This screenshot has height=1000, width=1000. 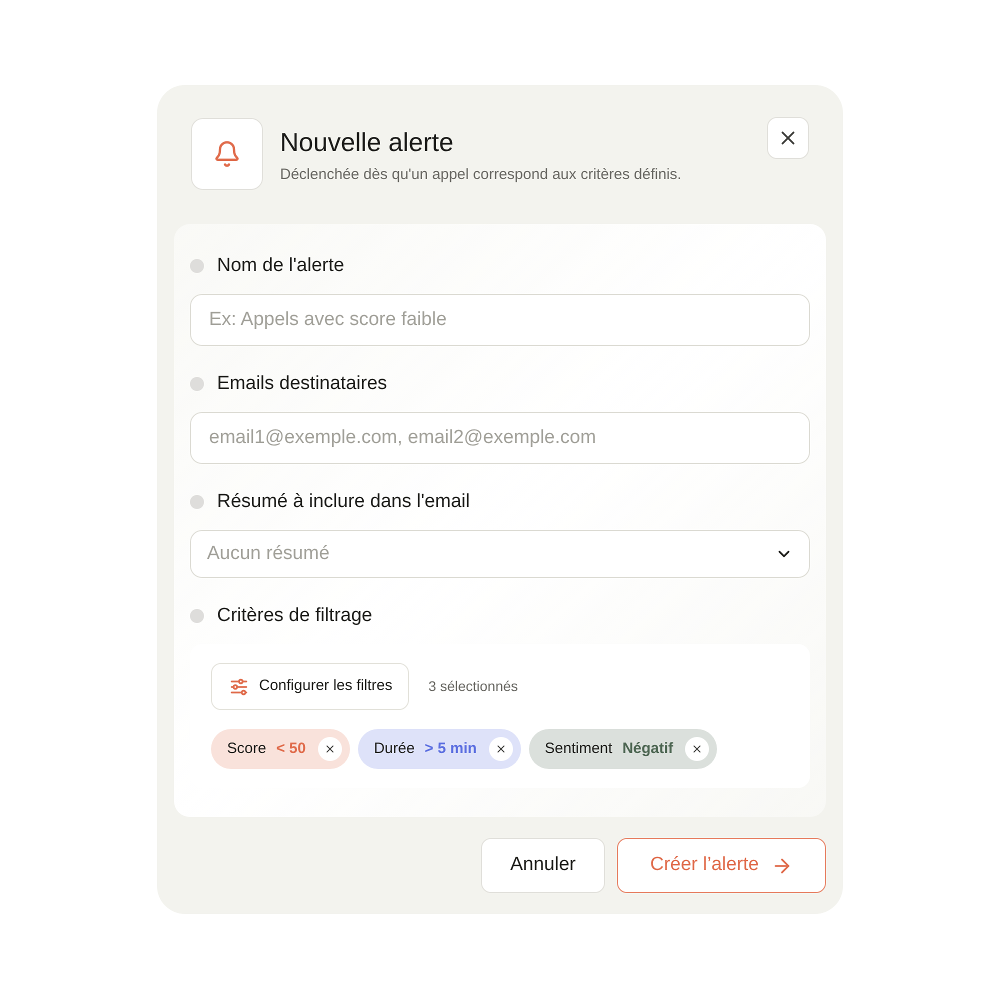 What do you see at coordinates (246, 748) in the screenshot?
I see `chip-label: Score` at bounding box center [246, 748].